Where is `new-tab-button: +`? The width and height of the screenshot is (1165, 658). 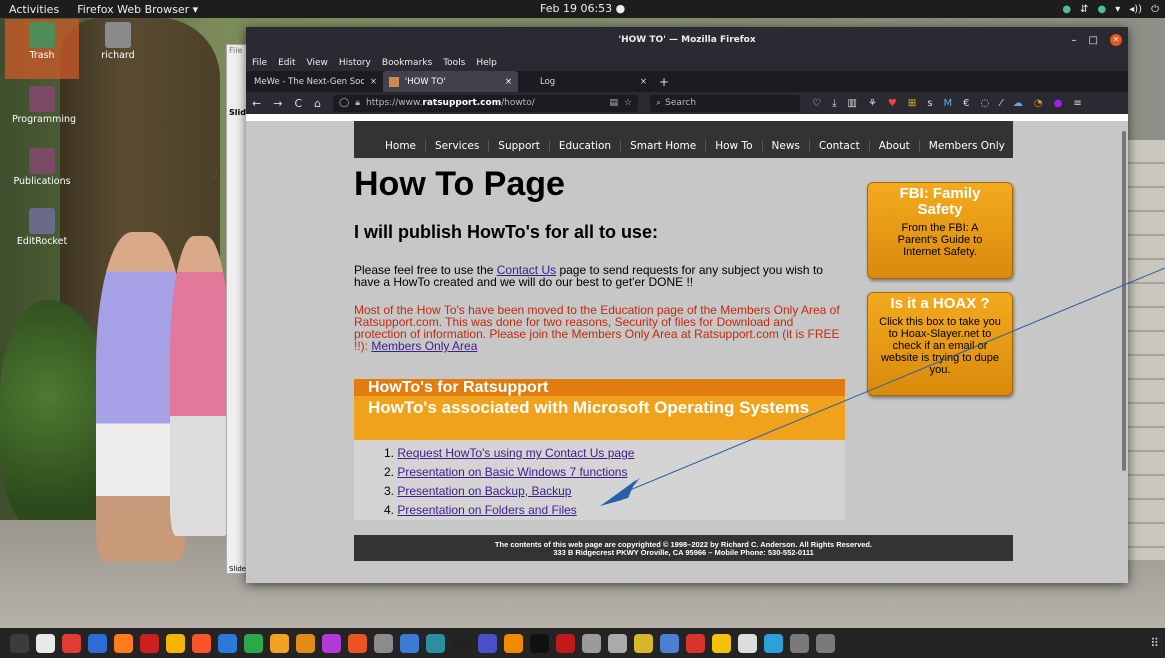 new-tab-button: + is located at coordinates (664, 81).